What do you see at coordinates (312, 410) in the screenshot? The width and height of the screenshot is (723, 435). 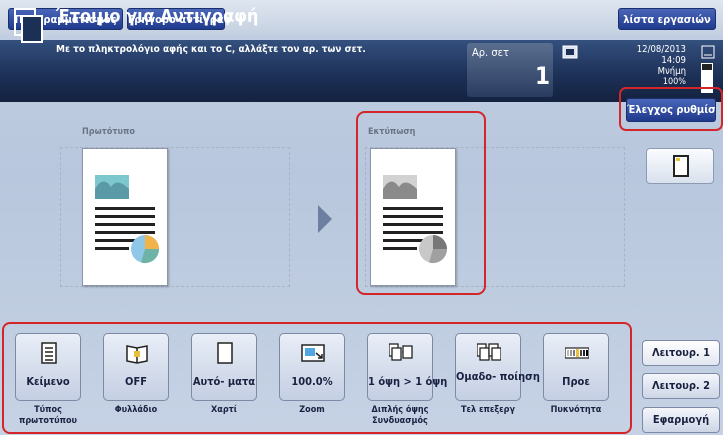 I see `zoom-label: Zoom` at bounding box center [312, 410].